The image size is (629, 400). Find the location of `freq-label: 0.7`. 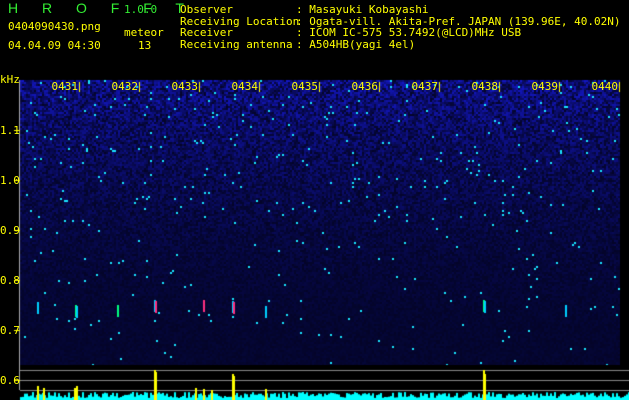

freq-label: 0.7 is located at coordinates (10, 330).